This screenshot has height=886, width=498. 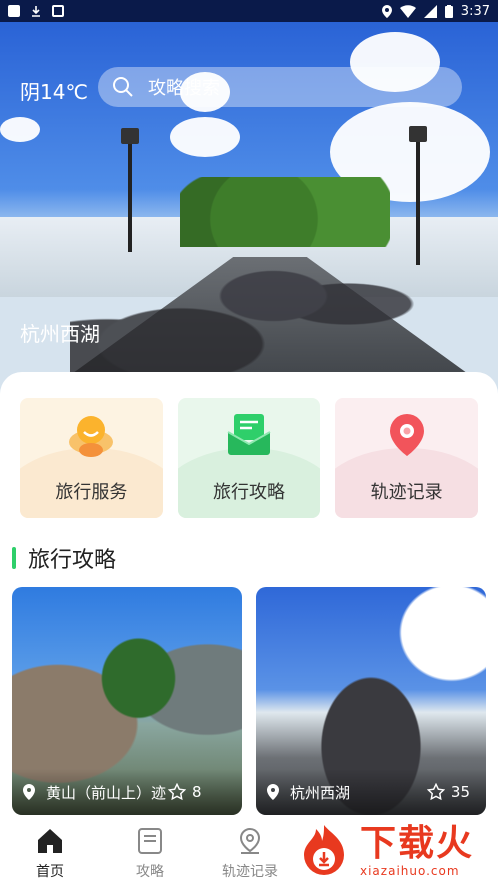 What do you see at coordinates (371, 701) in the screenshot?
I see `guide-card: 杭州西湖 35` at bounding box center [371, 701].